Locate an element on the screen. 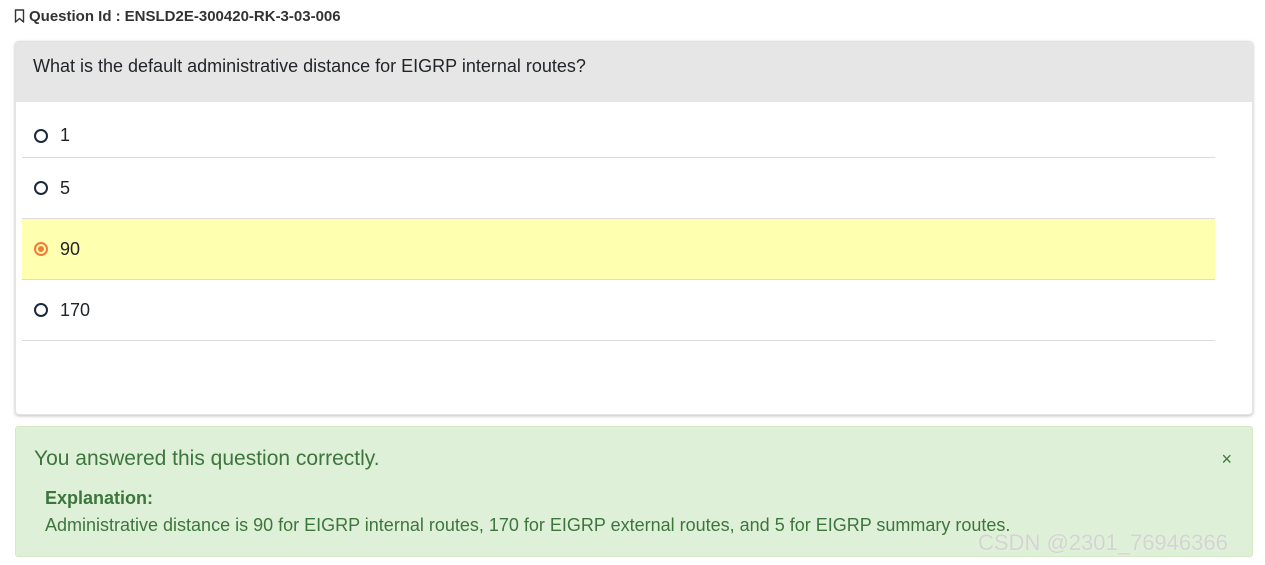  answer-option-4: 170 is located at coordinates (618, 310).